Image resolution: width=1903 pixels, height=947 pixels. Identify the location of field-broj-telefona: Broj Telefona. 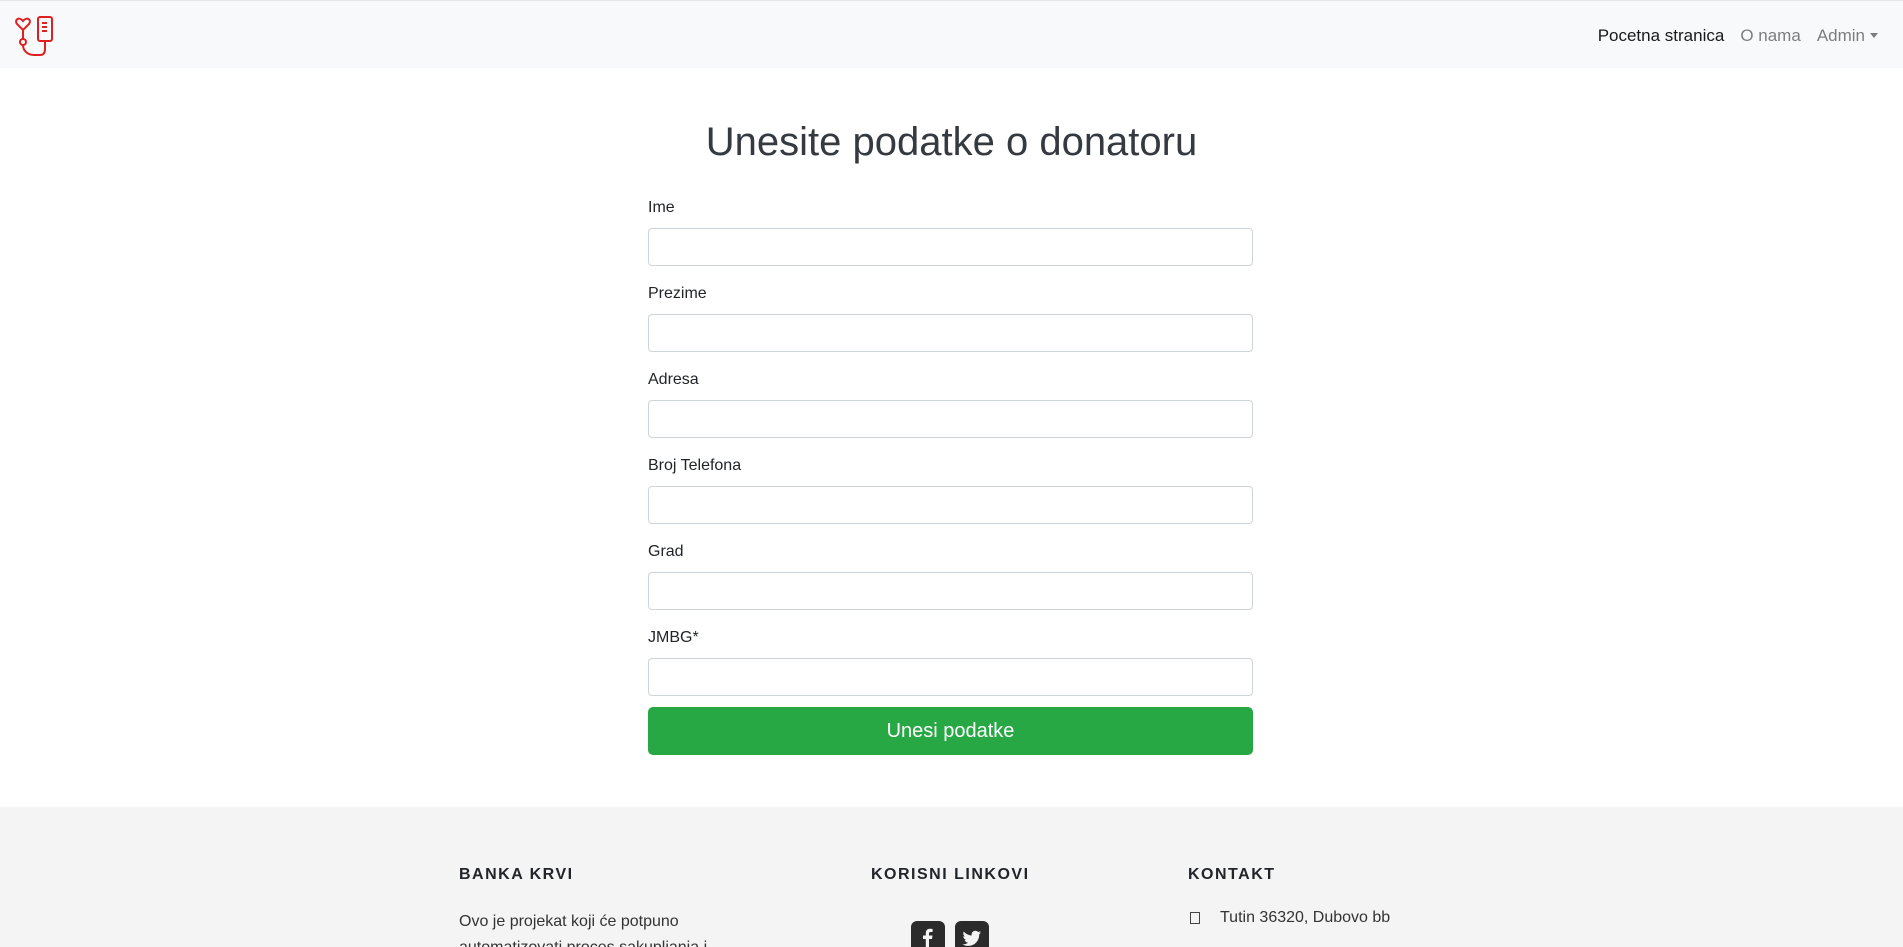
(950, 497).